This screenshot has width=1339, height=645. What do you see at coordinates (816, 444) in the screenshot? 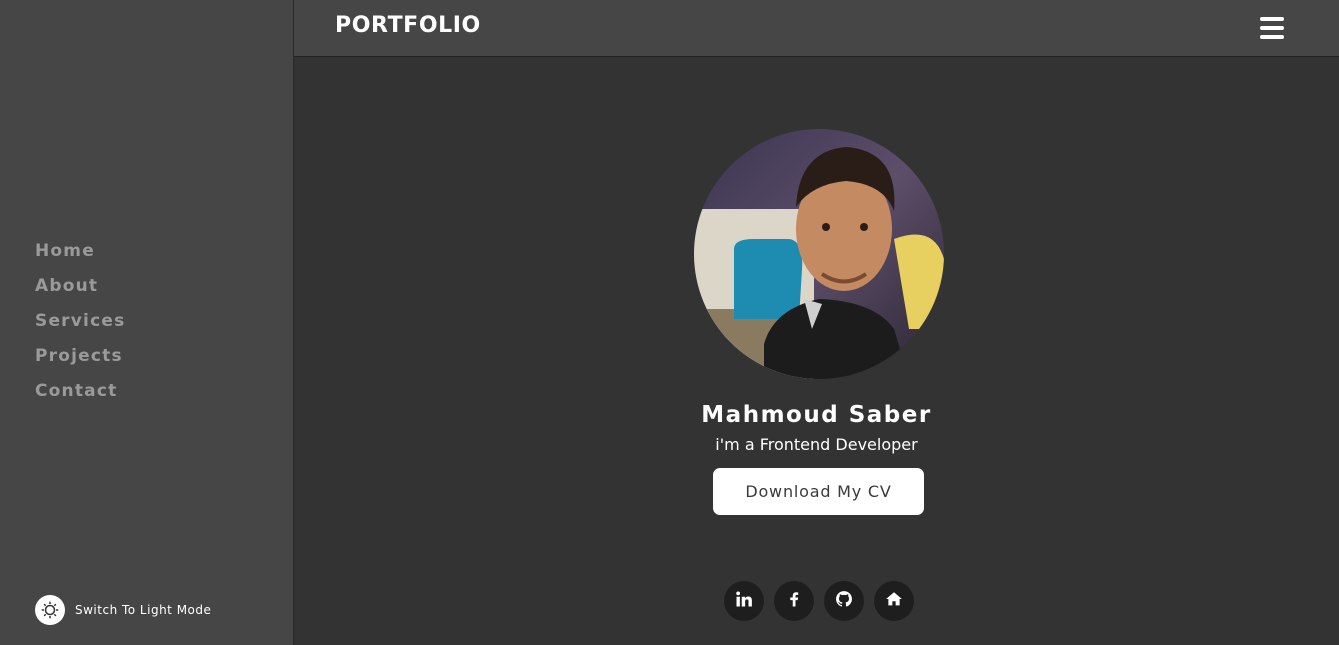
I see `profile-tagline: i'm a Frontend Developer` at bounding box center [816, 444].